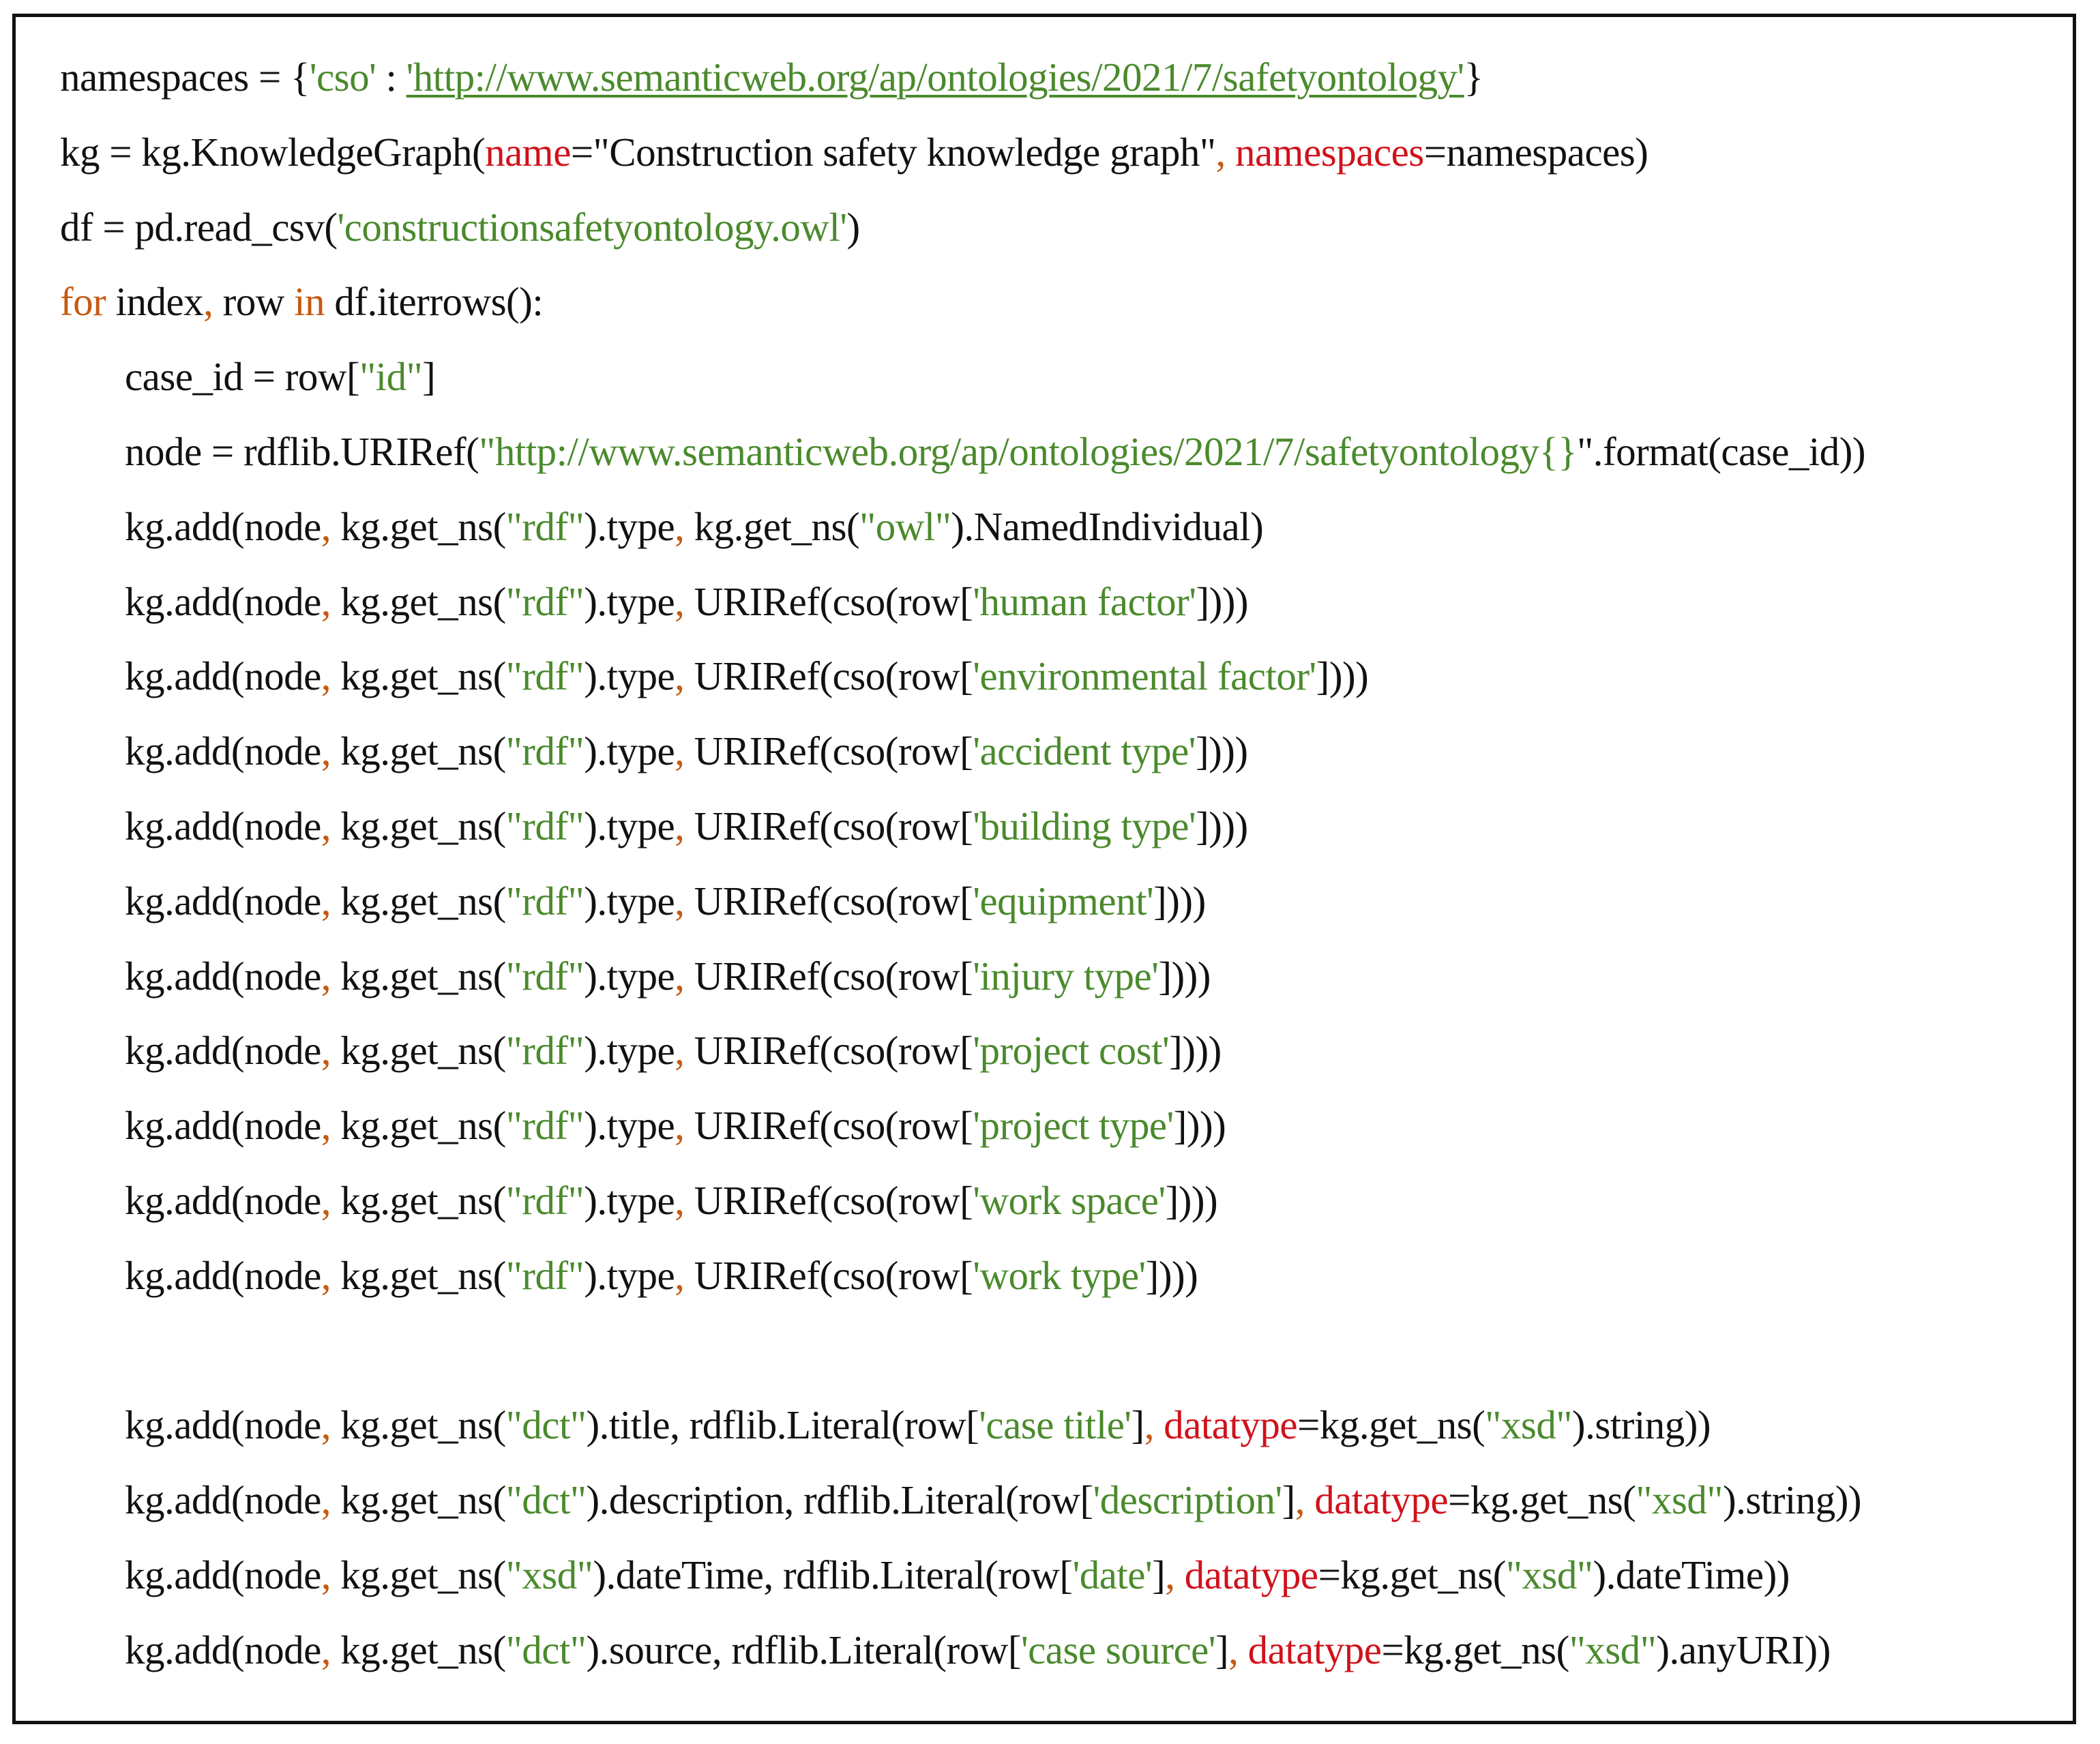 This screenshot has width=2100, height=1744. I want to click on code-token: ="Construction safety knowledge graph", so click(893, 152).